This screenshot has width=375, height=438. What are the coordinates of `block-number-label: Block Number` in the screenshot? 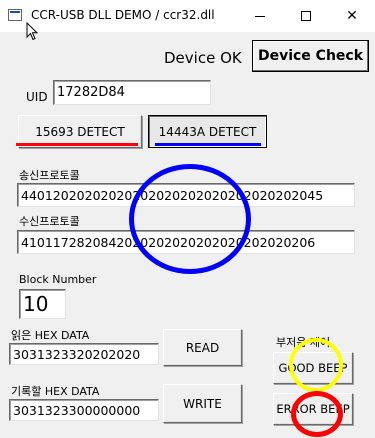 It's located at (58, 279).